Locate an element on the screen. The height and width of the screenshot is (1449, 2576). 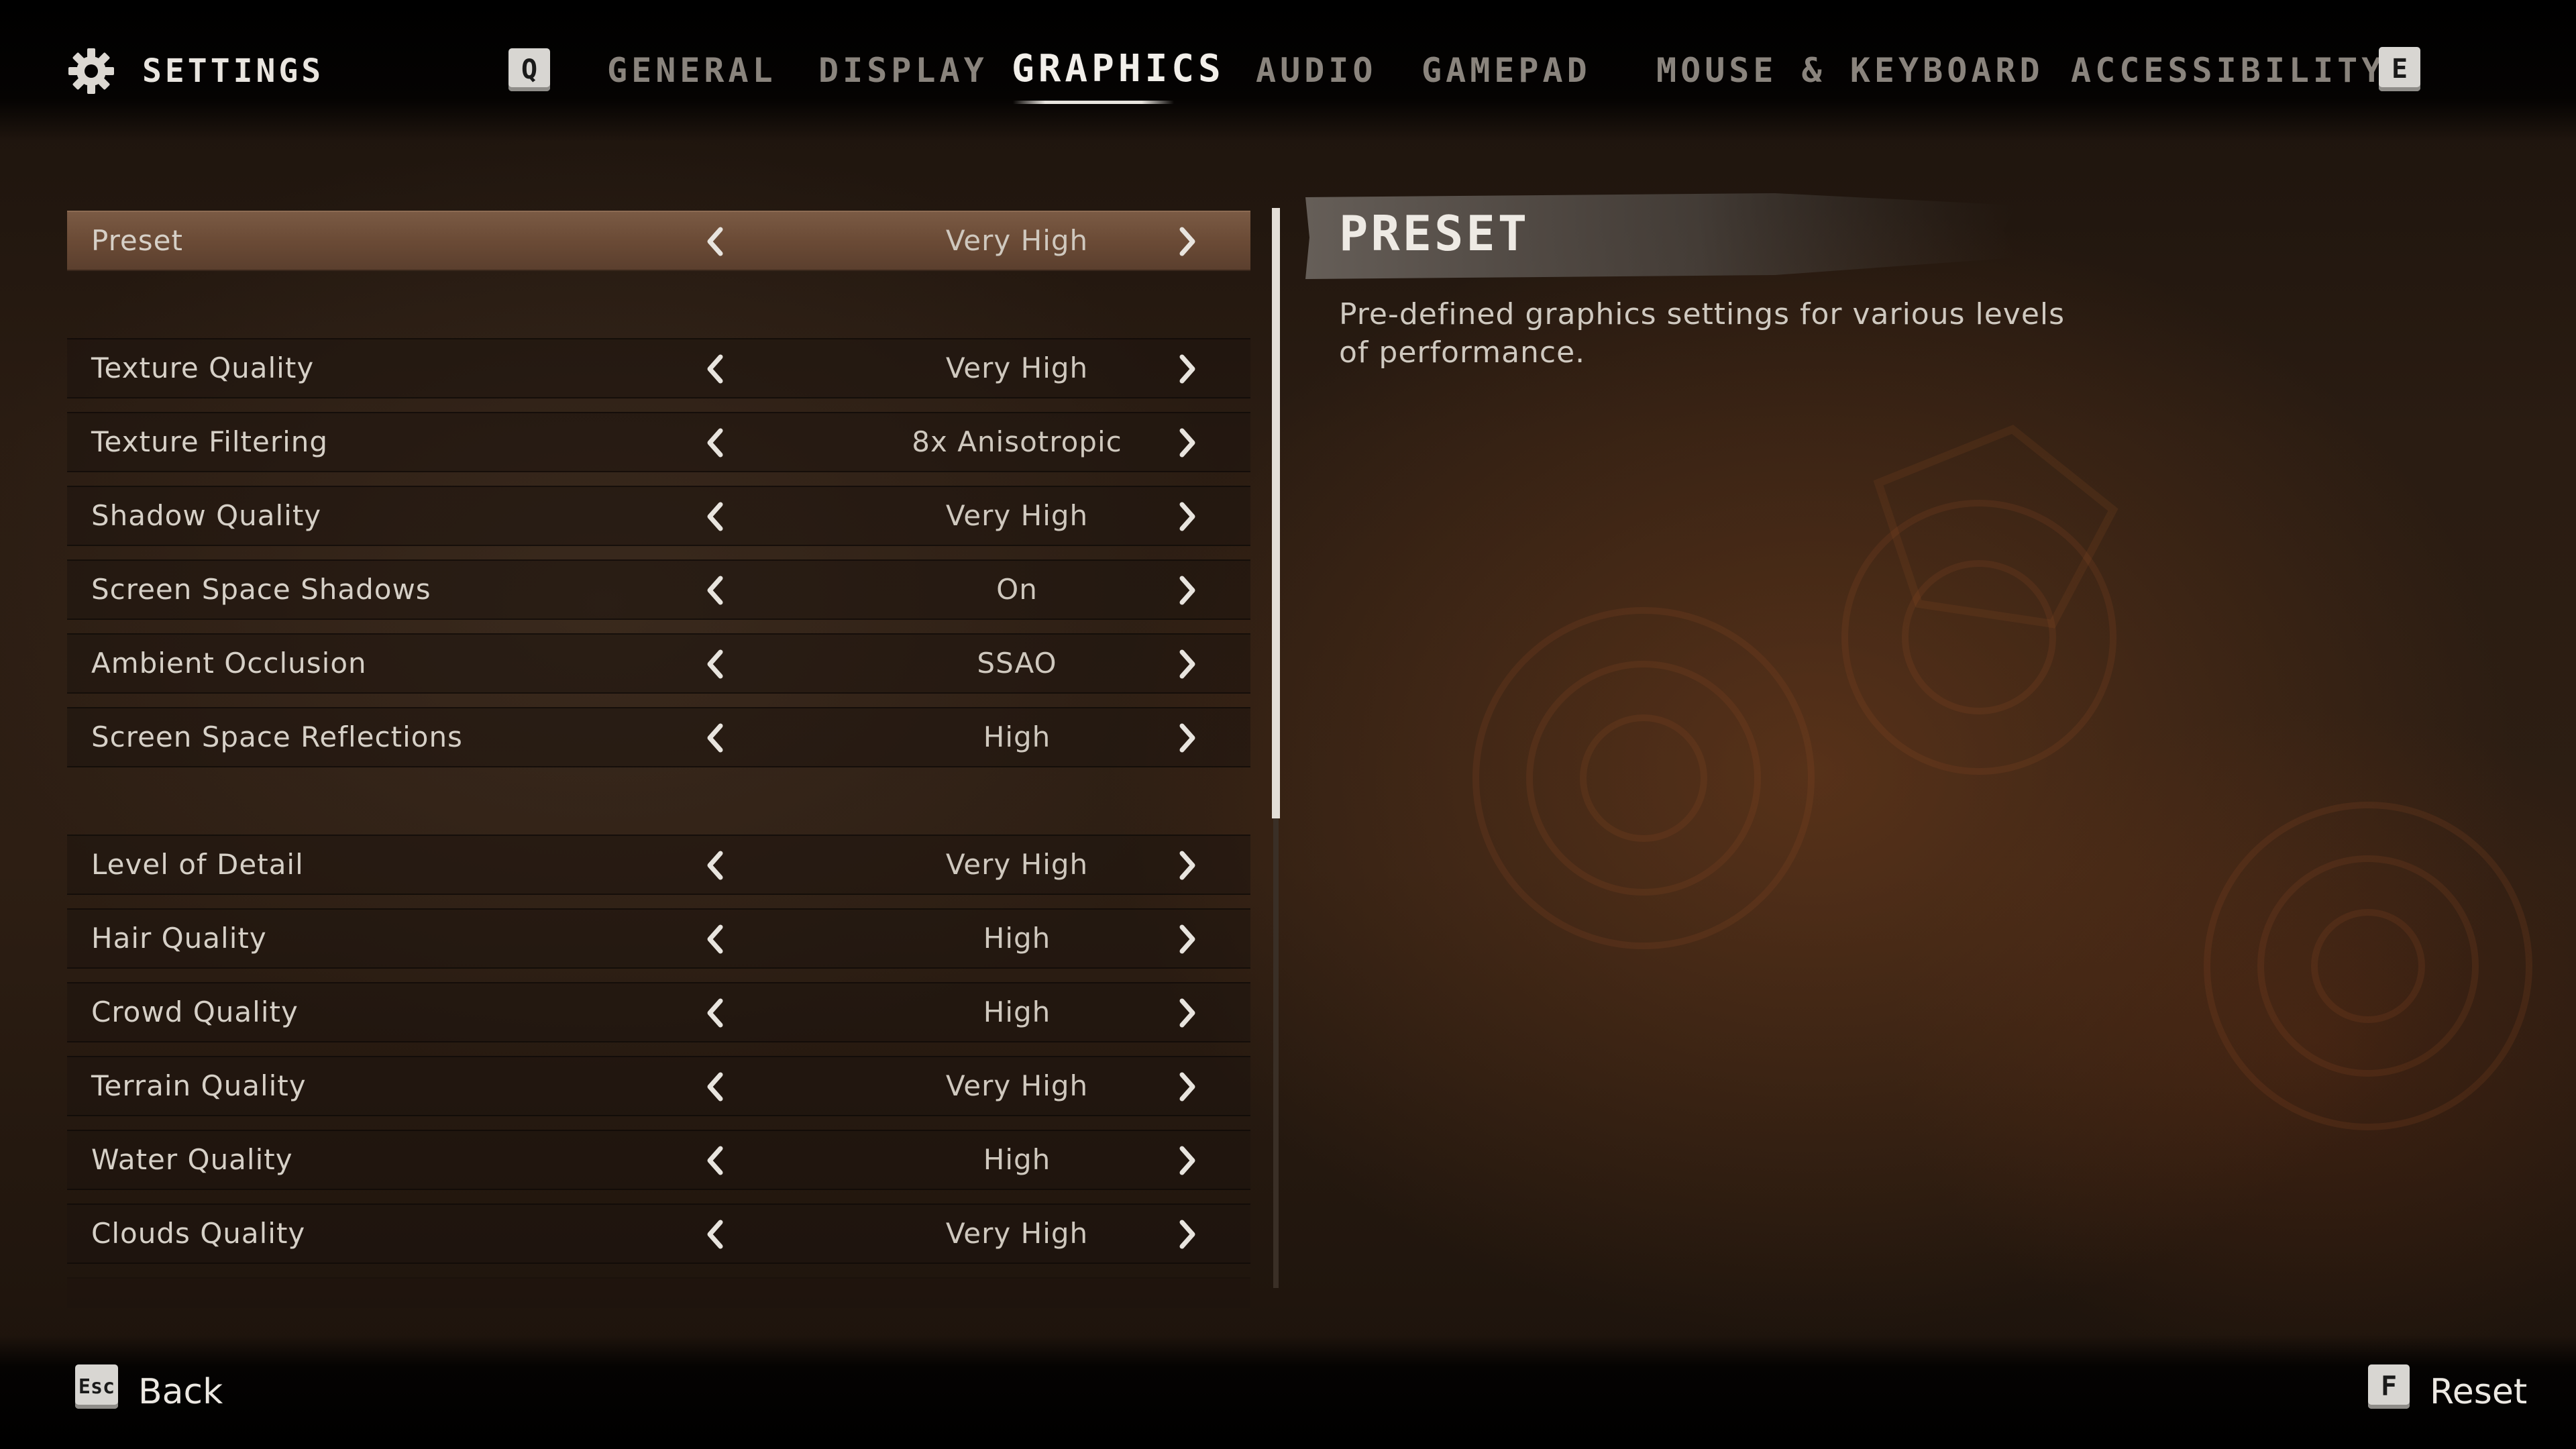
setting-row: Ambient Occlusion SSAO is located at coordinates (658, 663).